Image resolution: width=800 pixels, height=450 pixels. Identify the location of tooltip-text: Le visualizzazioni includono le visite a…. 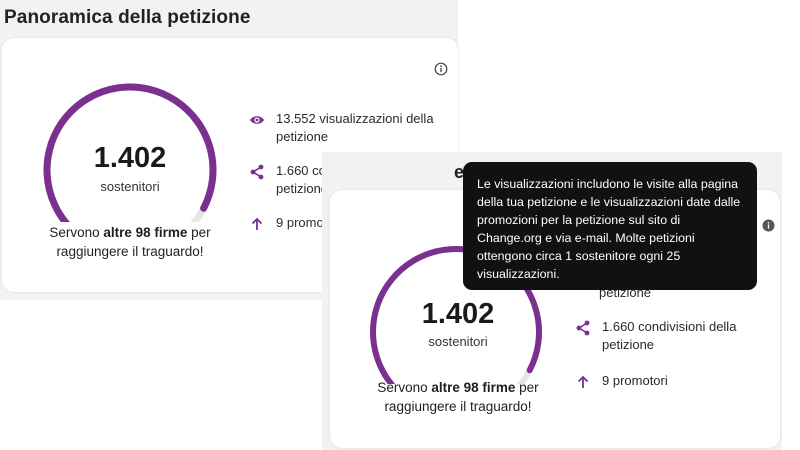
(609, 229).